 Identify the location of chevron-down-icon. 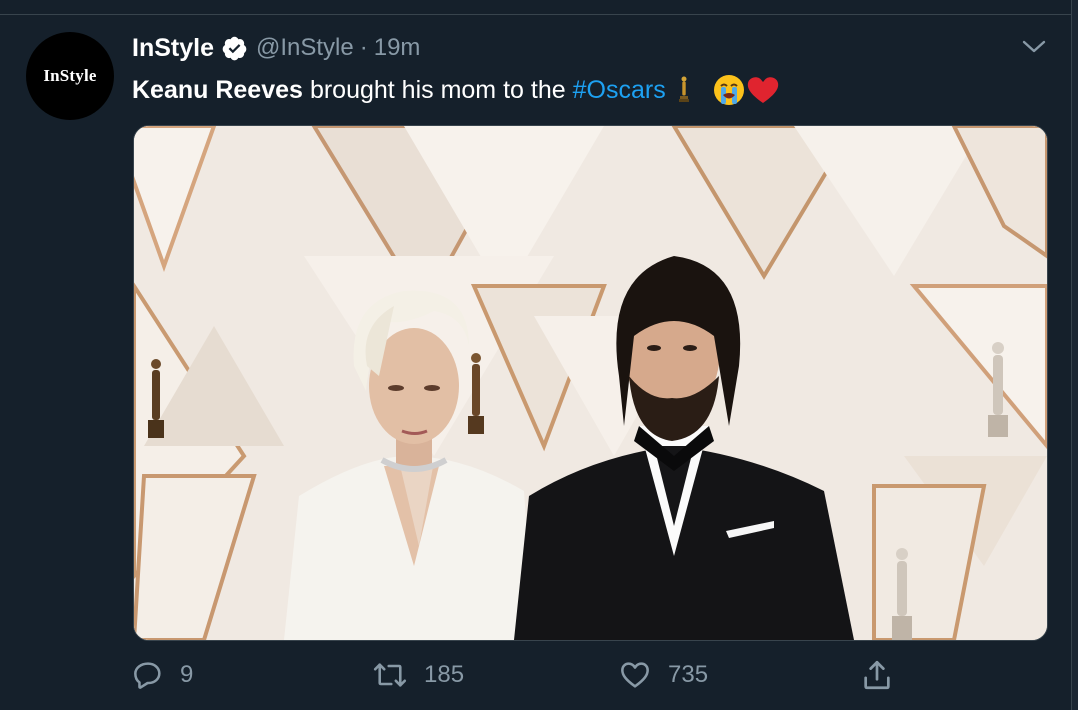
(1034, 47).